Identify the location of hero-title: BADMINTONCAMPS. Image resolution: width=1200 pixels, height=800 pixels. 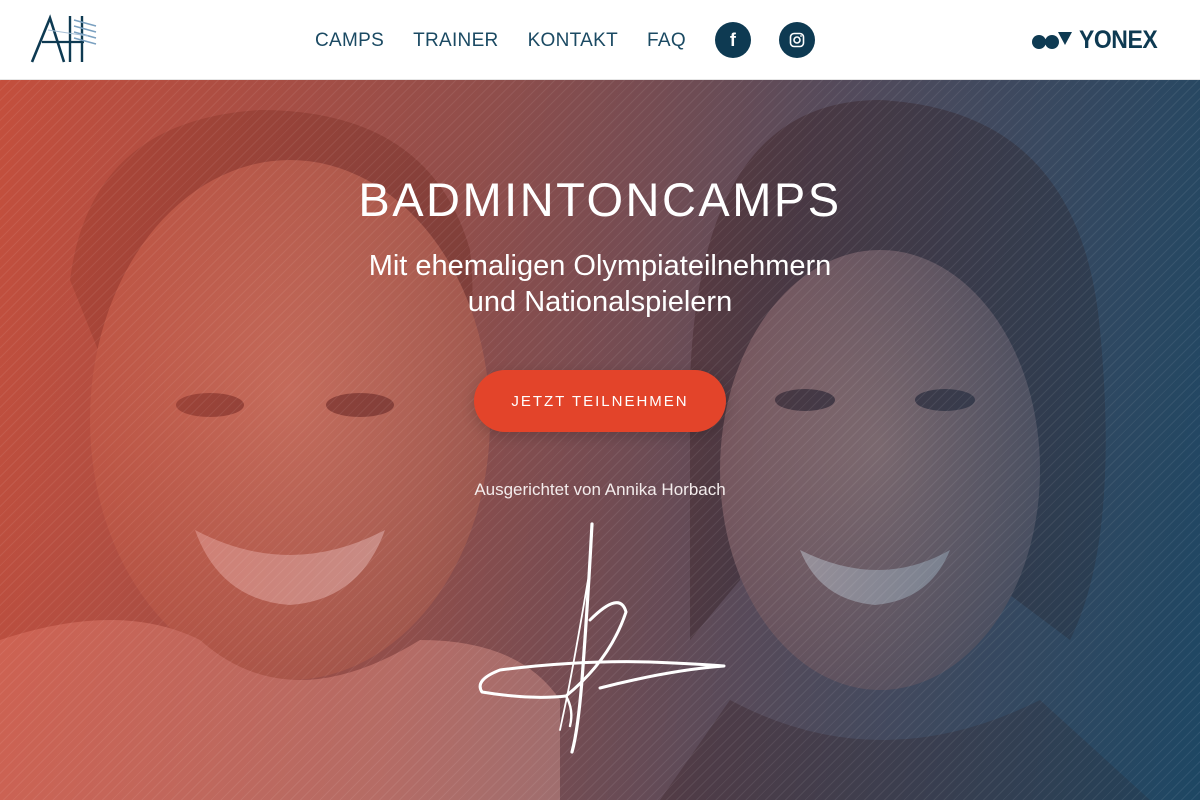
(600, 199).